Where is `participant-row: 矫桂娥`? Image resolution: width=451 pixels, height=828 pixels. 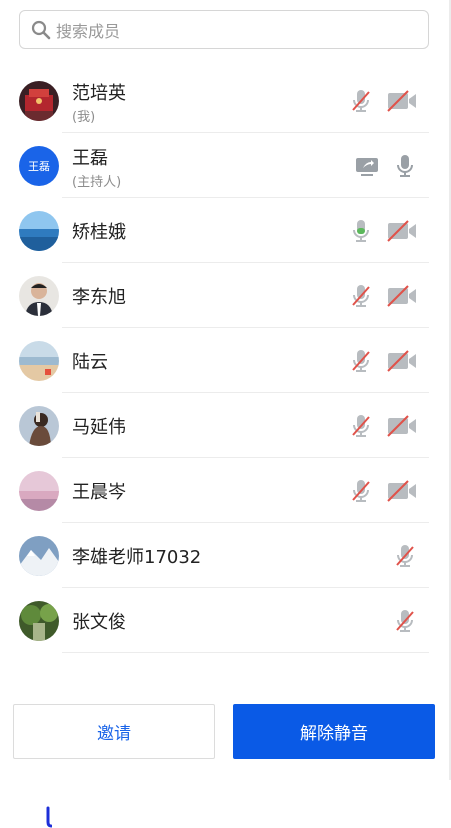 participant-row: 矫桂娥 is located at coordinates (224, 230).